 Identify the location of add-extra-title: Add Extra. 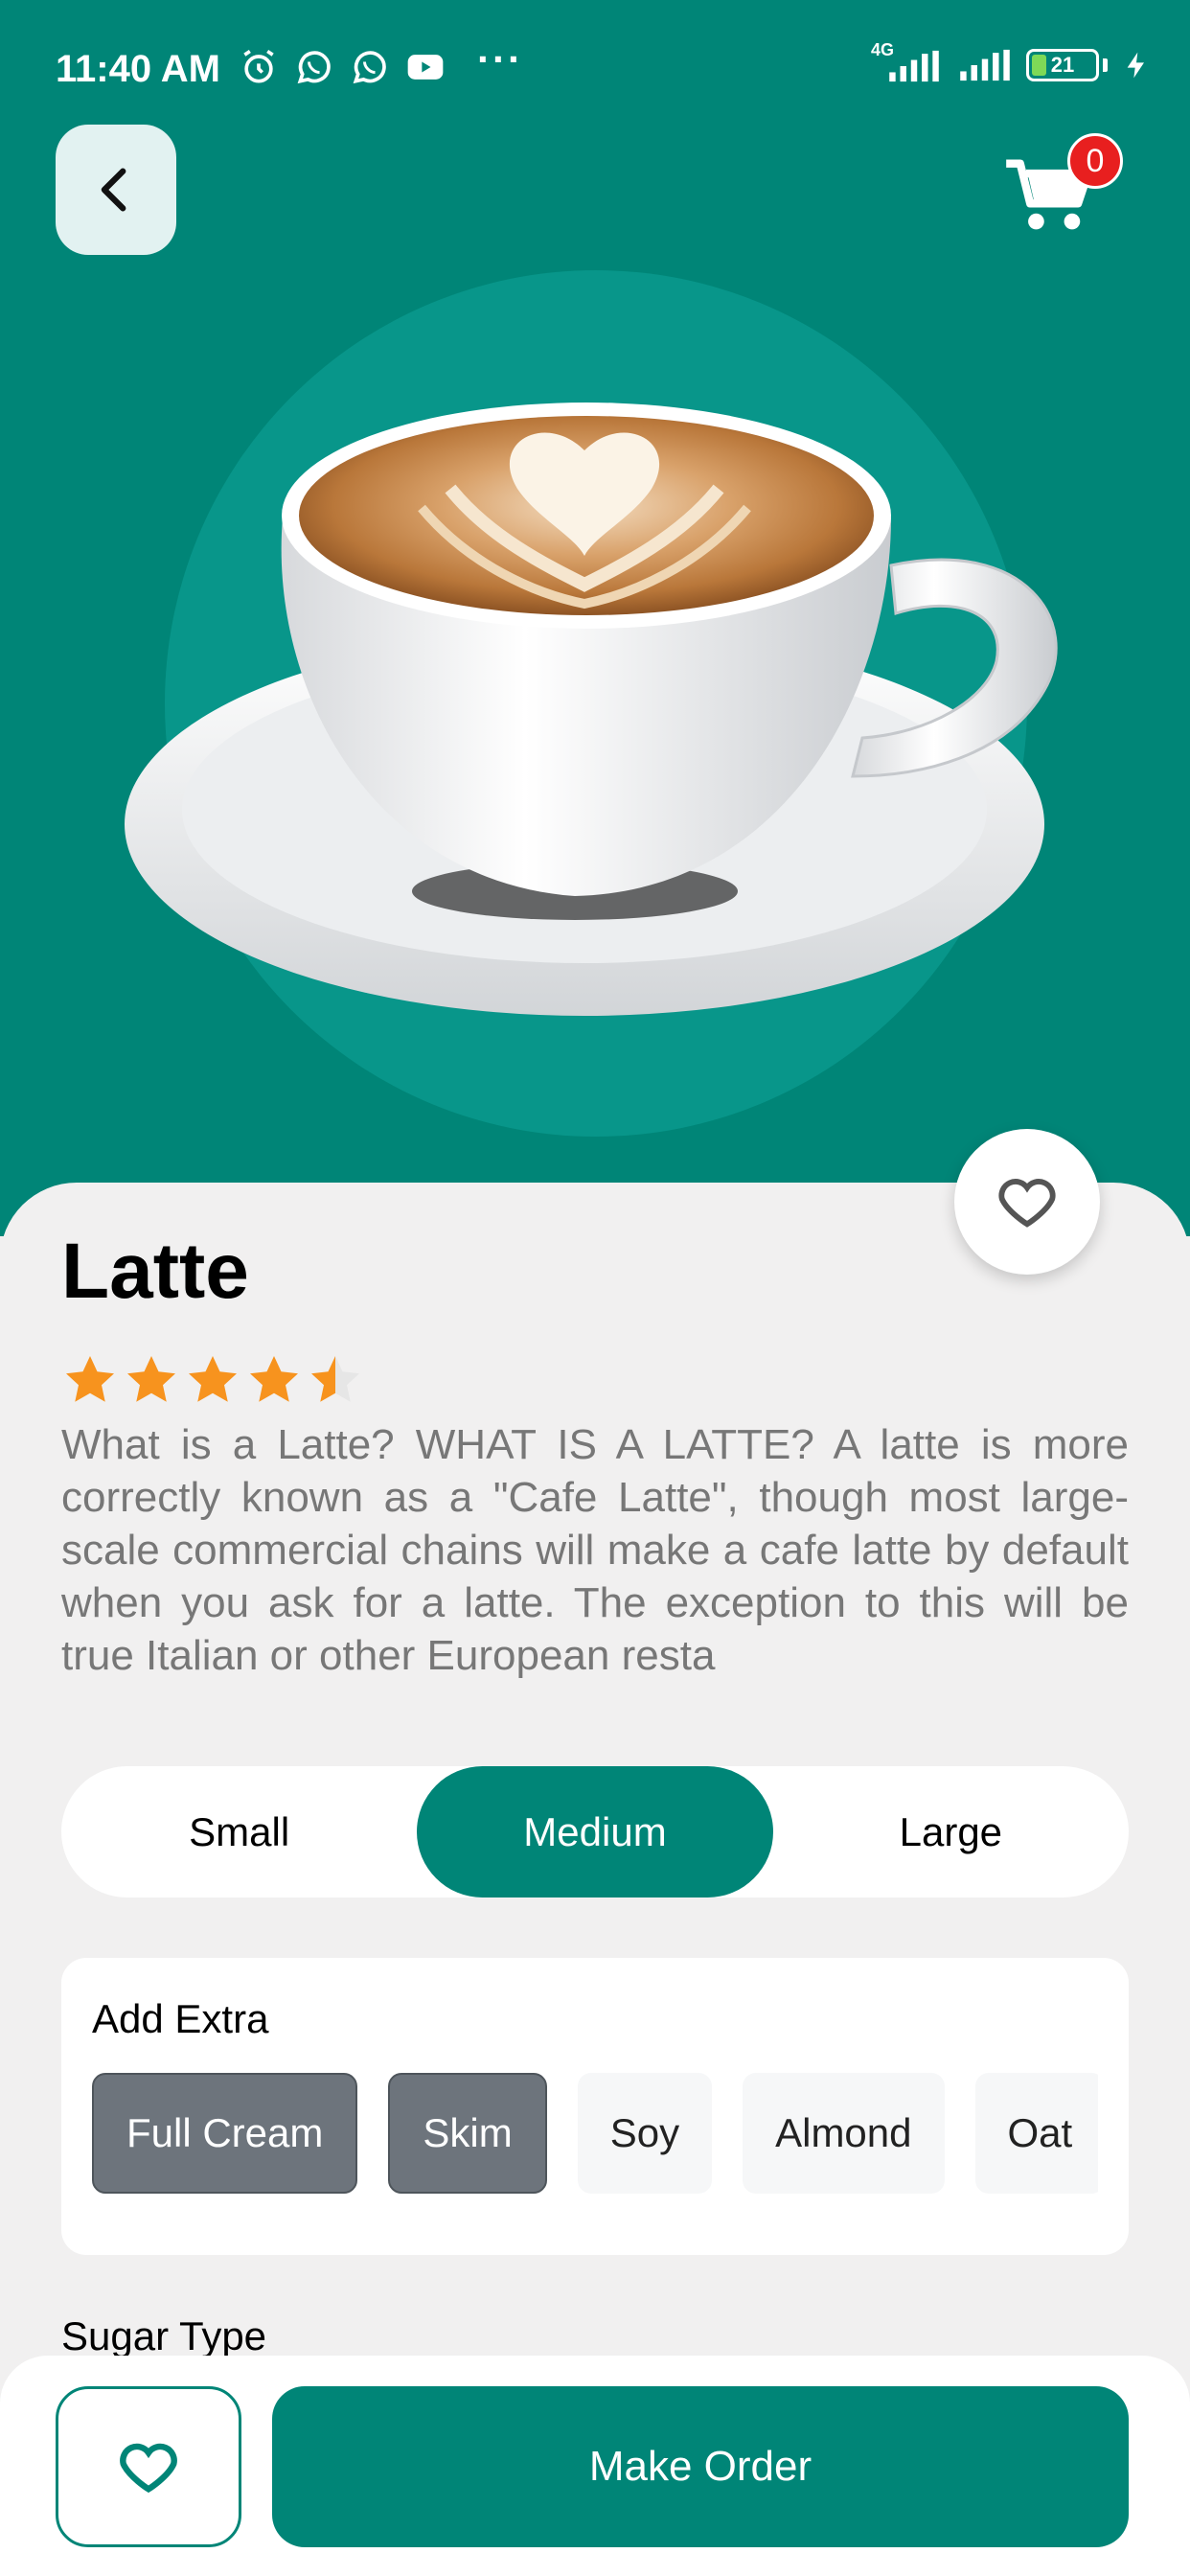
(181, 2019).